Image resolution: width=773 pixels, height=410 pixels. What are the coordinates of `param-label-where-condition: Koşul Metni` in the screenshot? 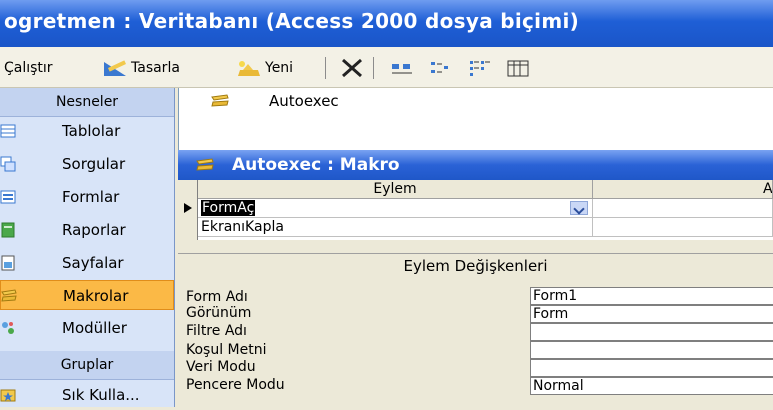 It's located at (226, 350).